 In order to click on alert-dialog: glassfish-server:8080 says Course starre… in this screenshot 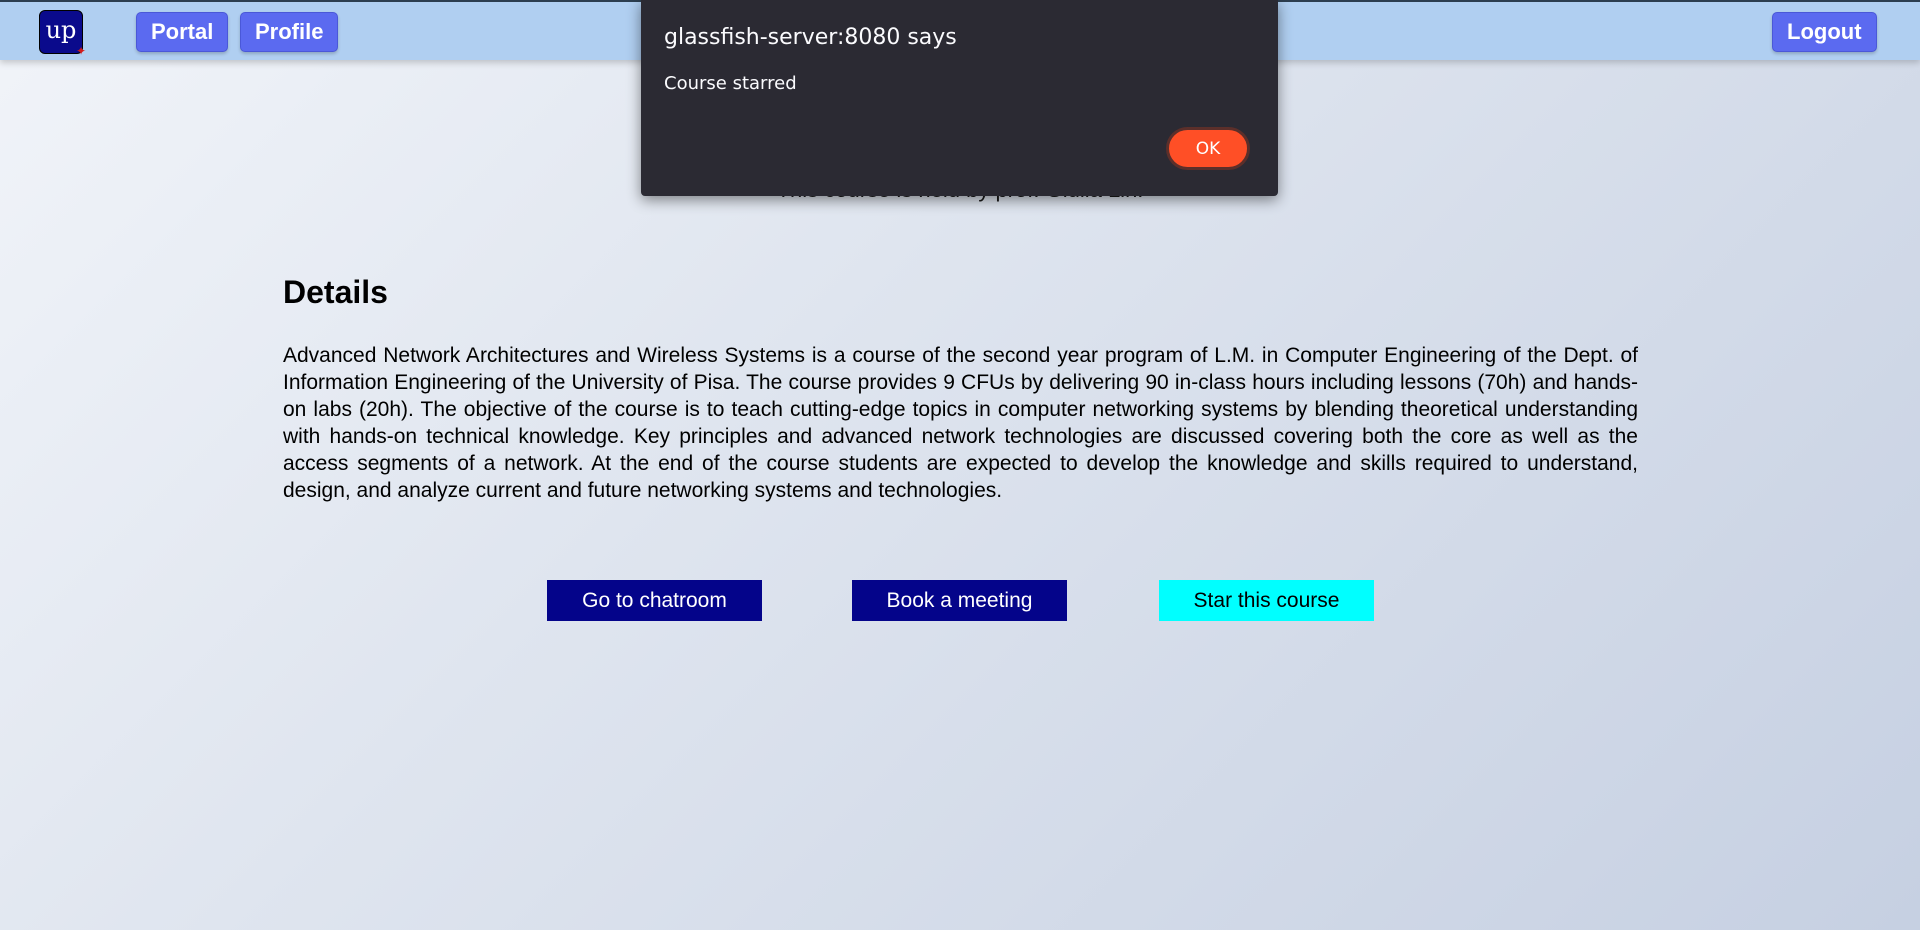, I will do `click(959, 98)`.